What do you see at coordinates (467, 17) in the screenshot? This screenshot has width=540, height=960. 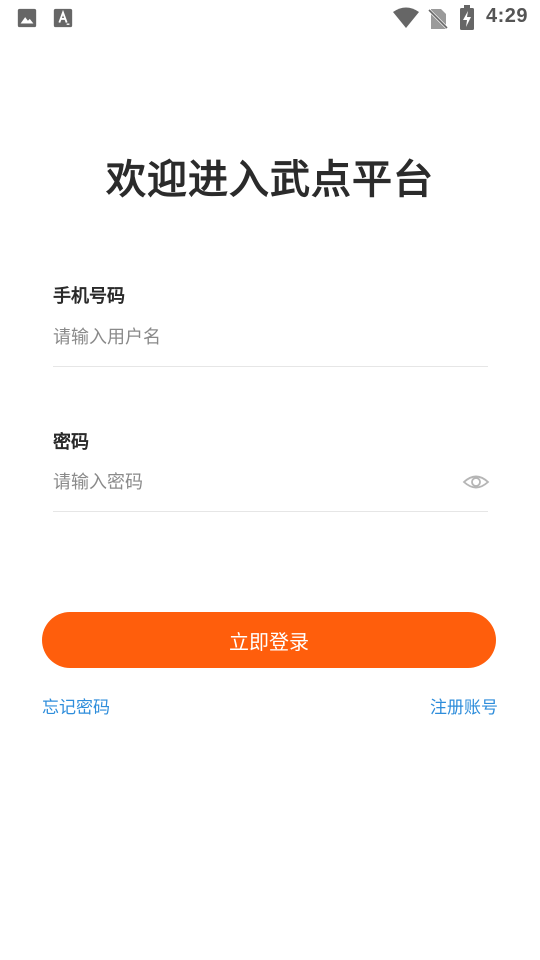 I see `battery-charging-icon` at bounding box center [467, 17].